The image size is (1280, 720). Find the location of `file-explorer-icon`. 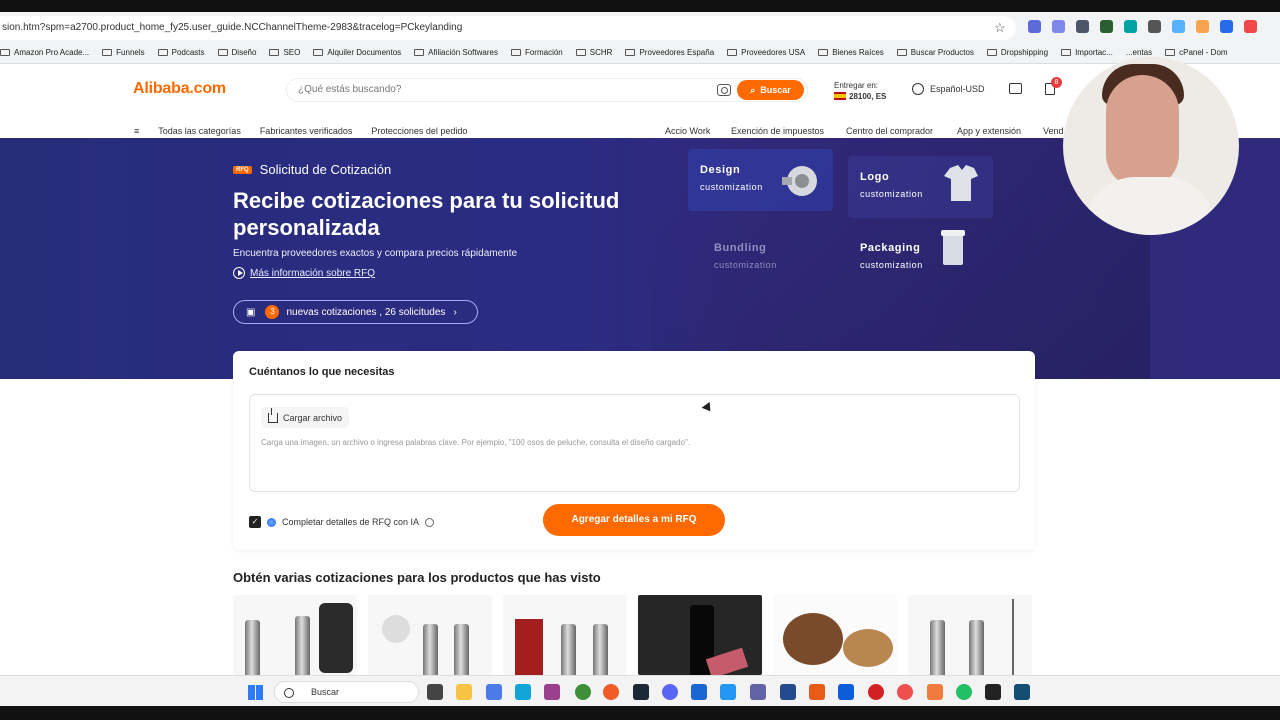

file-explorer-icon is located at coordinates (435, 692).